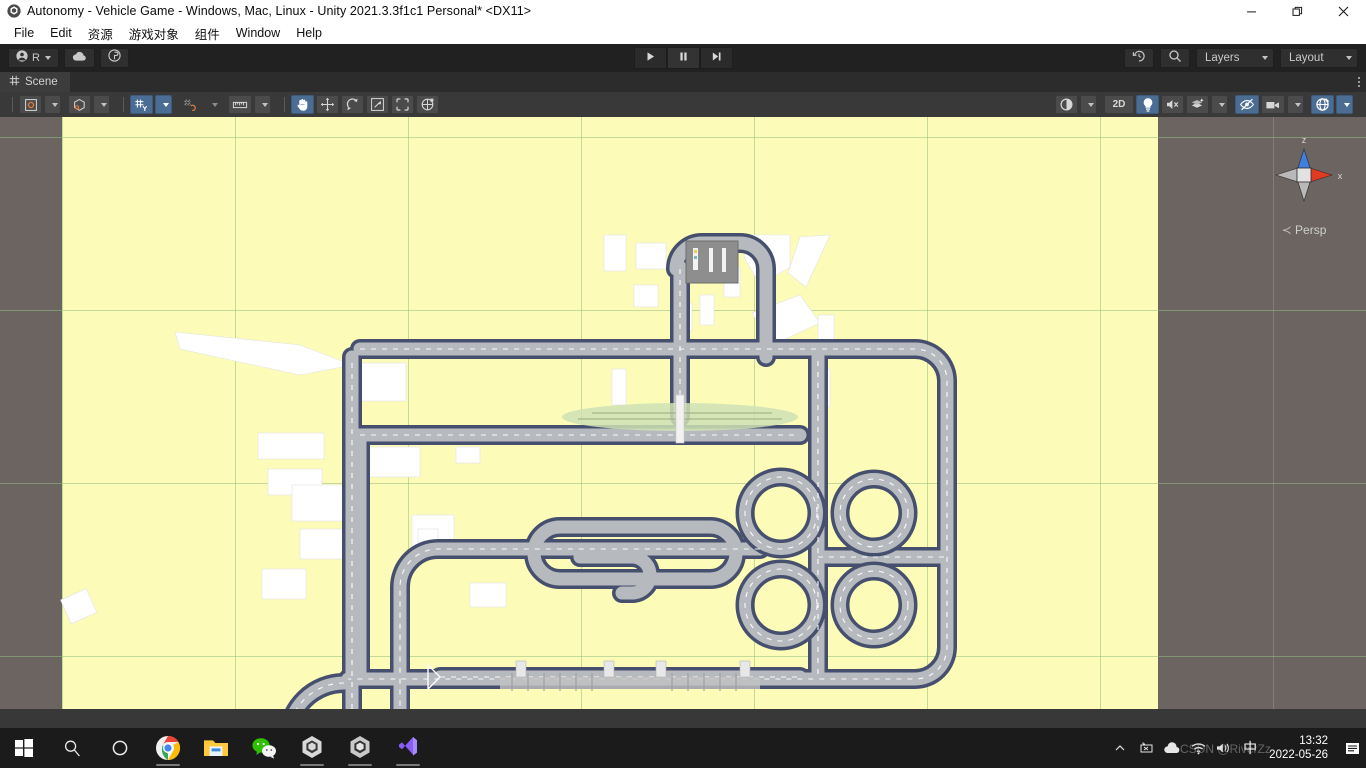  I want to click on unity-main-toolbar: R Layers Layout, so click(683, 58).